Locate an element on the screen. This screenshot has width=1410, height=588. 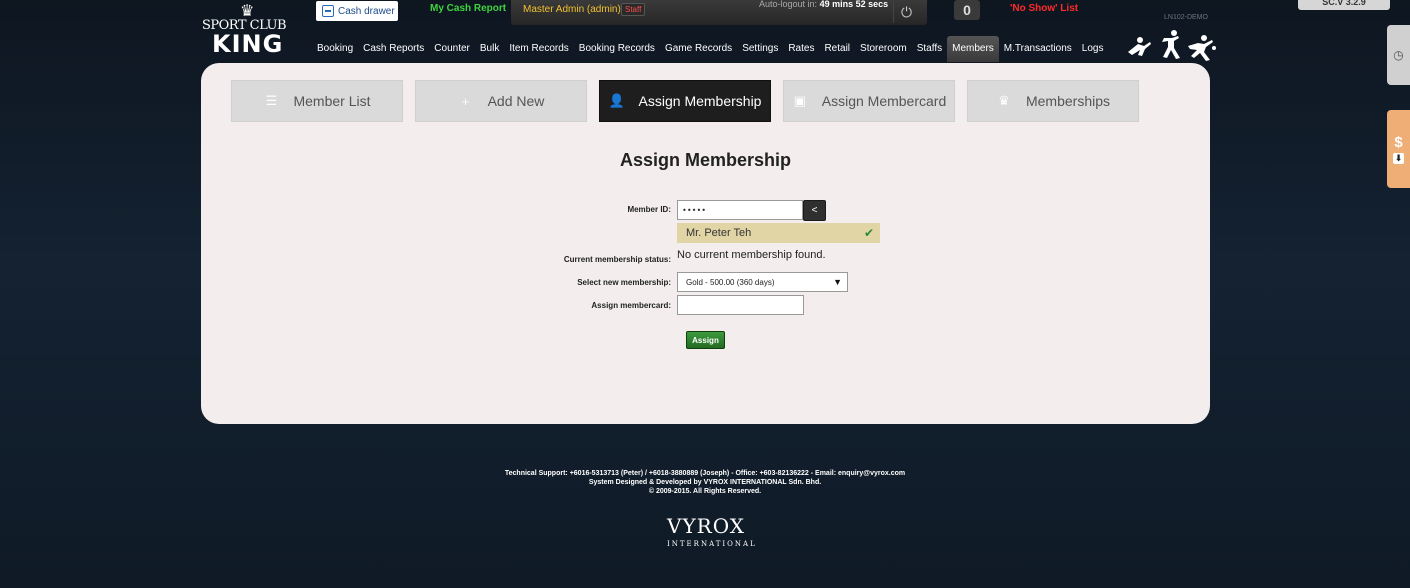
nav-item-item-records: Item Records is located at coordinates (538, 49).